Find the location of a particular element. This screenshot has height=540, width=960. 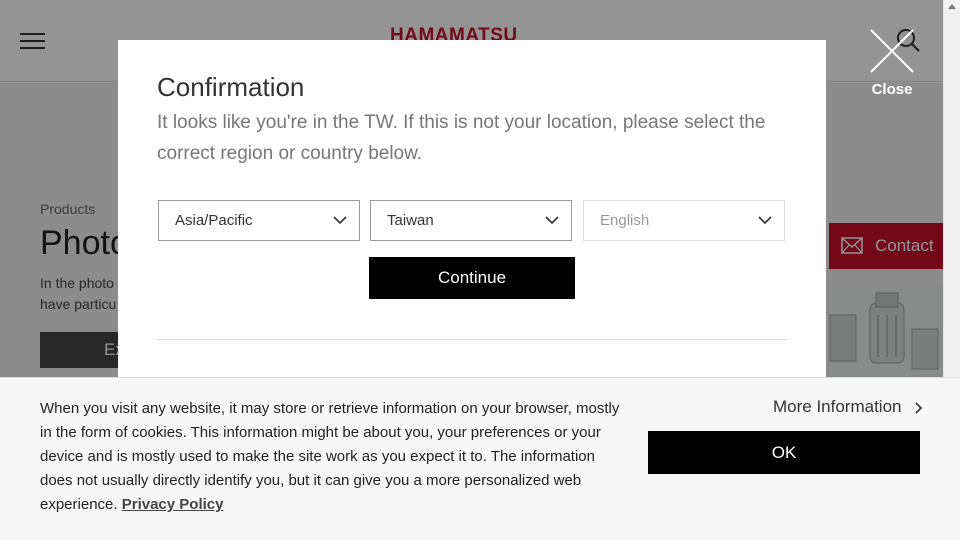

region-select-value: Asia/Pacific is located at coordinates (214, 220).